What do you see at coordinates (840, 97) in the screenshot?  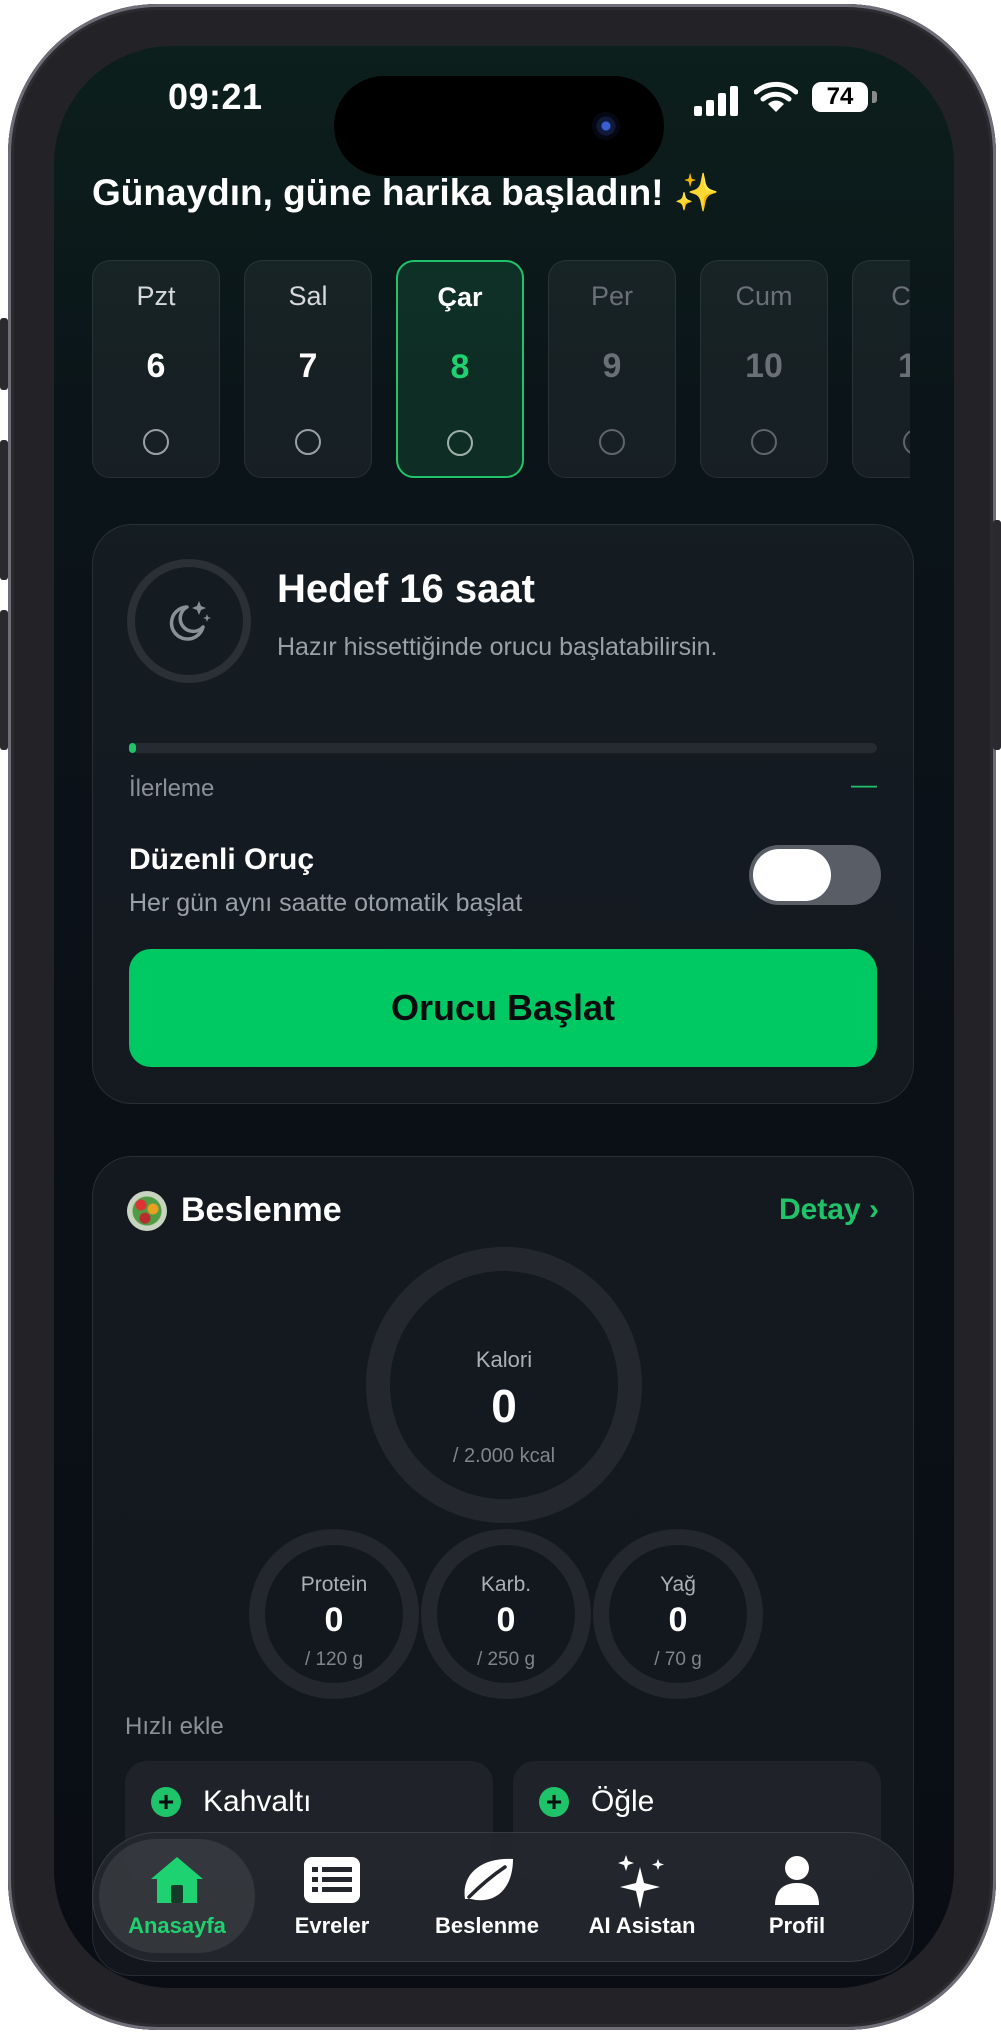 I see `battery-icon: 74` at bounding box center [840, 97].